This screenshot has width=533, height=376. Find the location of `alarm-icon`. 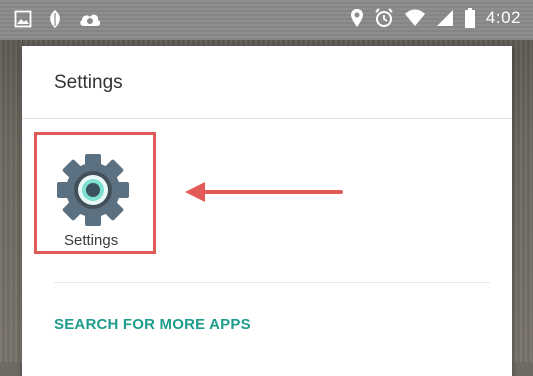

alarm-icon is located at coordinates (384, 18).